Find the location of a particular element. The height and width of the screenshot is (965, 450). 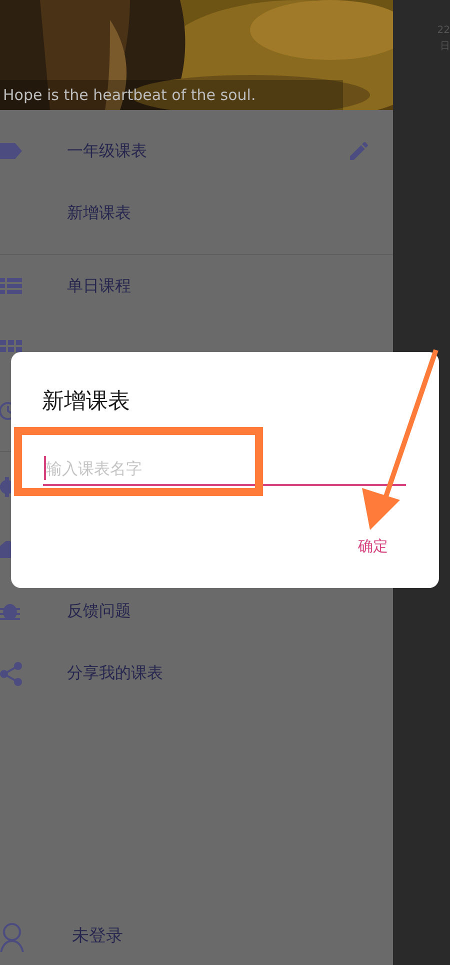

clock-icon is located at coordinates (5, 410).